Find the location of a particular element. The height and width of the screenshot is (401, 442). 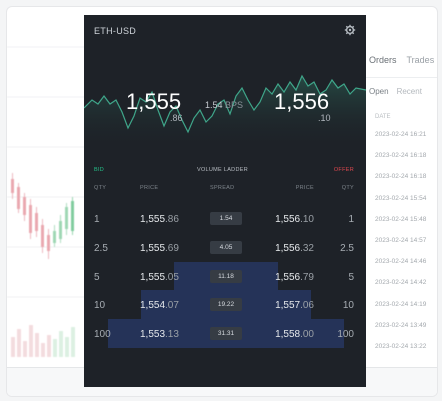

spread-bps: 1.54 BPS is located at coordinates (224, 105).